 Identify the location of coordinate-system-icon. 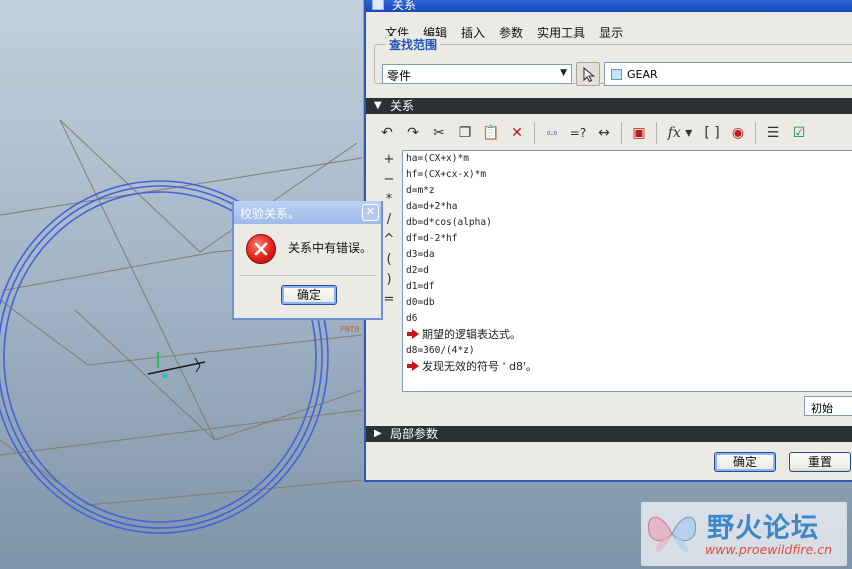
(176, 365).